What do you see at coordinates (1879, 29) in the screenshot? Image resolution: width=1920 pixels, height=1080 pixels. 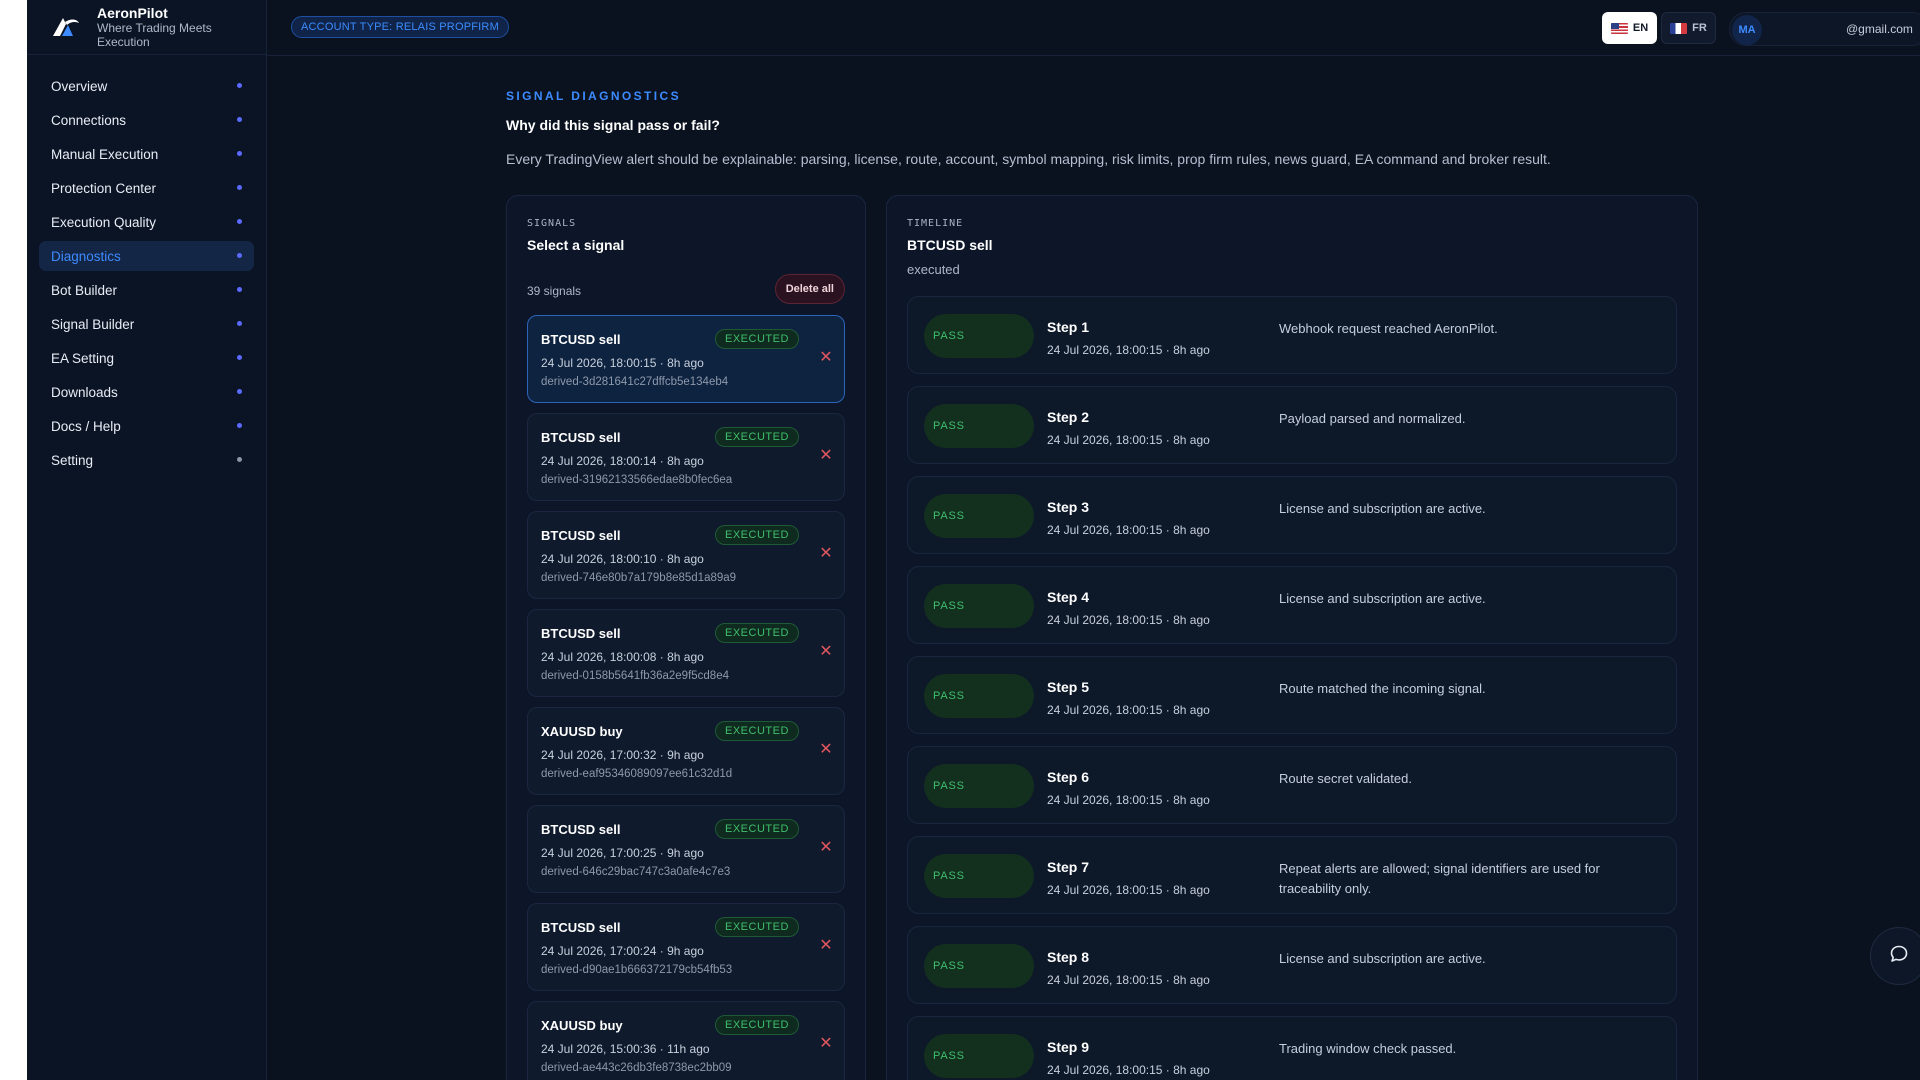 I see `user-email: @gmail.com` at bounding box center [1879, 29].